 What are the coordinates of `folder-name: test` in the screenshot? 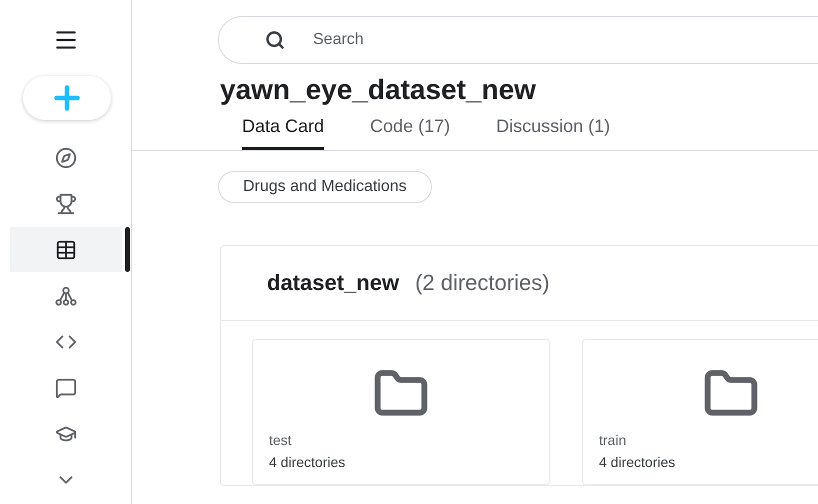 It's located at (281, 440).